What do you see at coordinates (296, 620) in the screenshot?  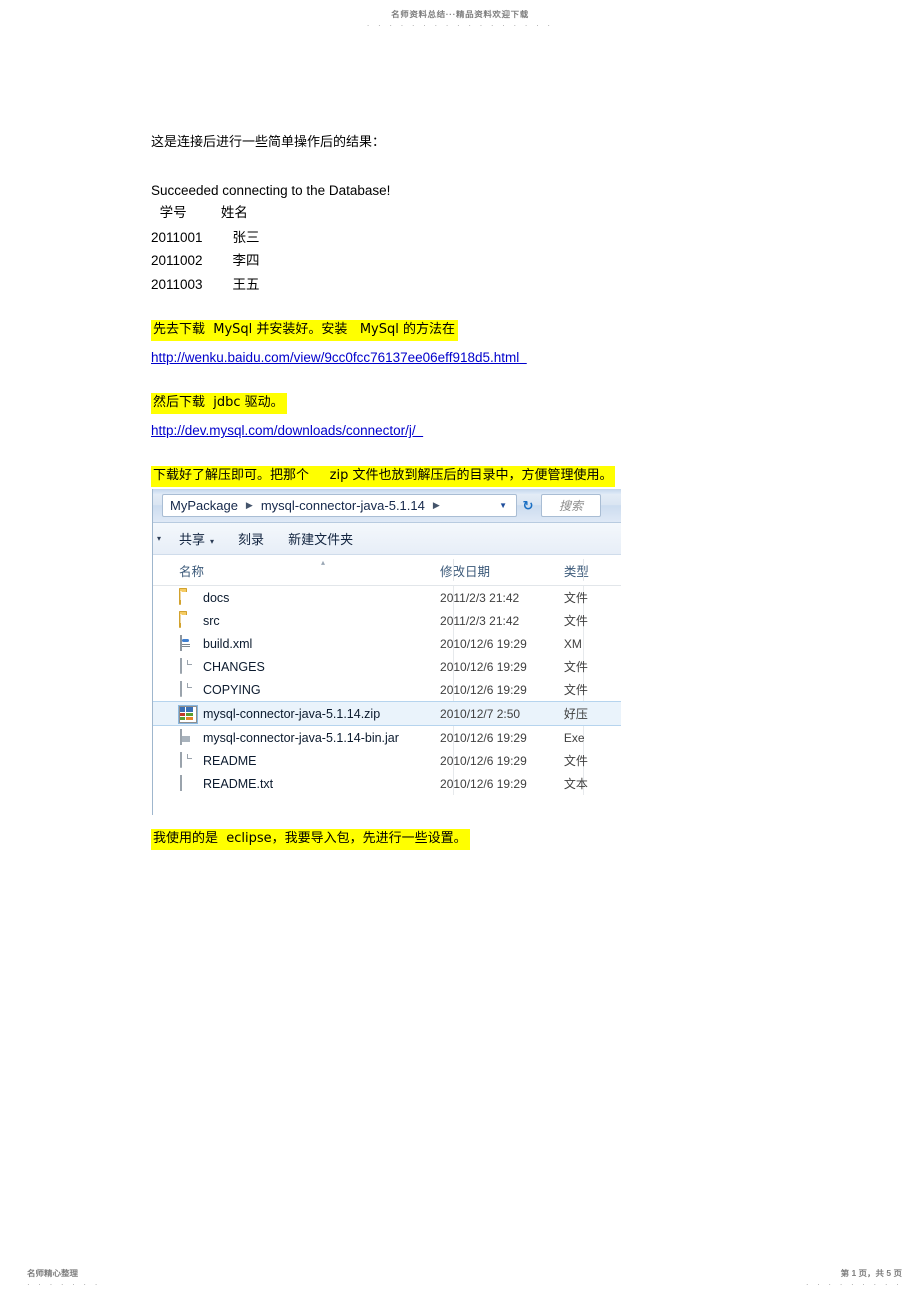 I see `file-name-cell: src` at bounding box center [296, 620].